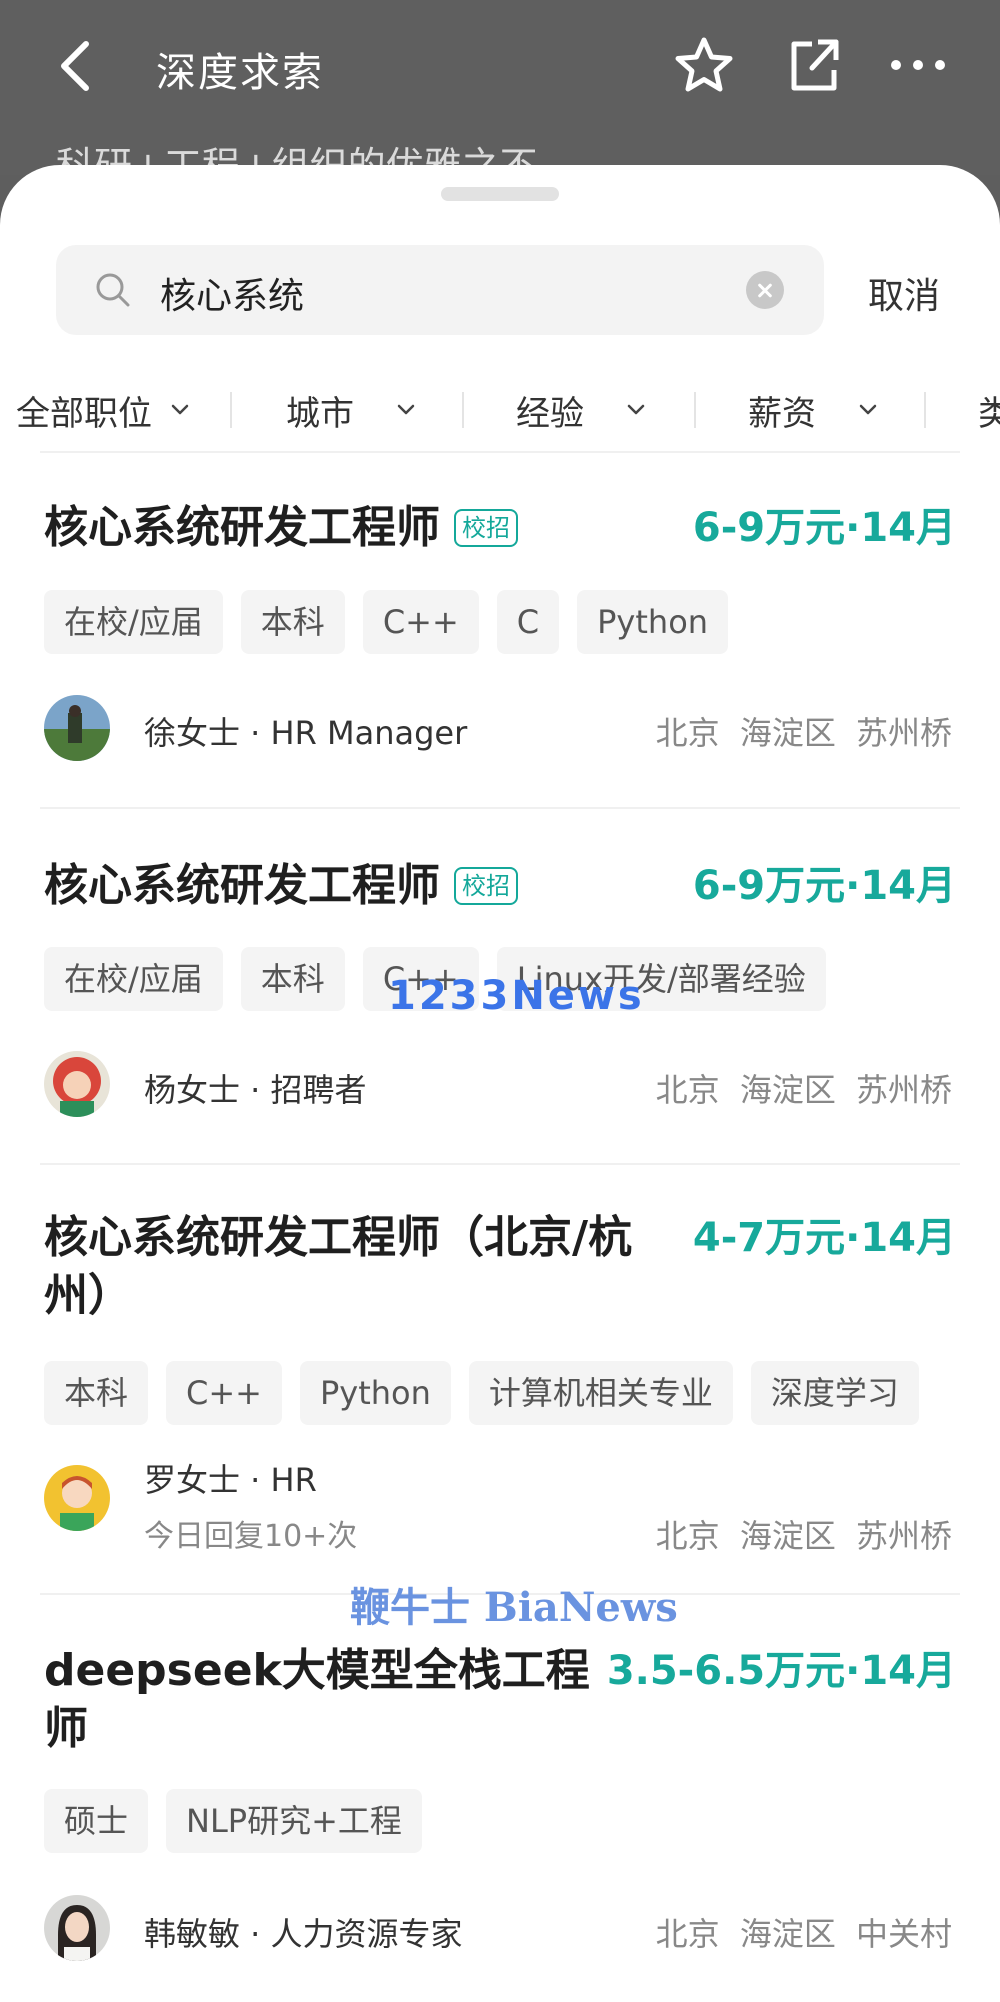 Image resolution: width=1000 pixels, height=2002 pixels. I want to click on tag-list: 本科 C++ Python 计算机相关专业 深度学习, so click(481, 1393).